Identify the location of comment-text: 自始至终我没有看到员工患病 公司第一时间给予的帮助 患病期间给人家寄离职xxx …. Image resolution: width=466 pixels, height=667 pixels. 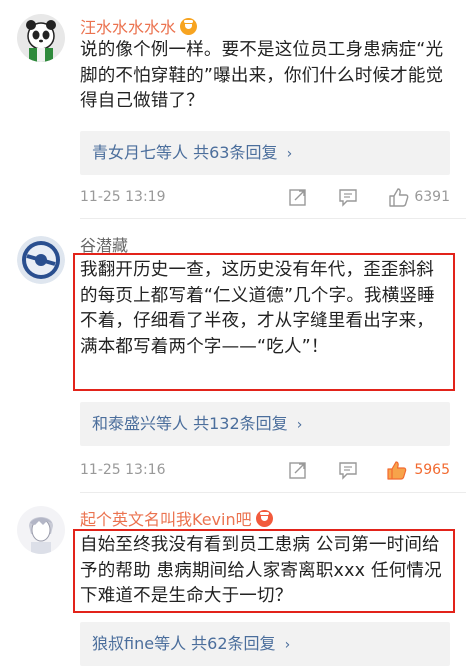
(261, 570).